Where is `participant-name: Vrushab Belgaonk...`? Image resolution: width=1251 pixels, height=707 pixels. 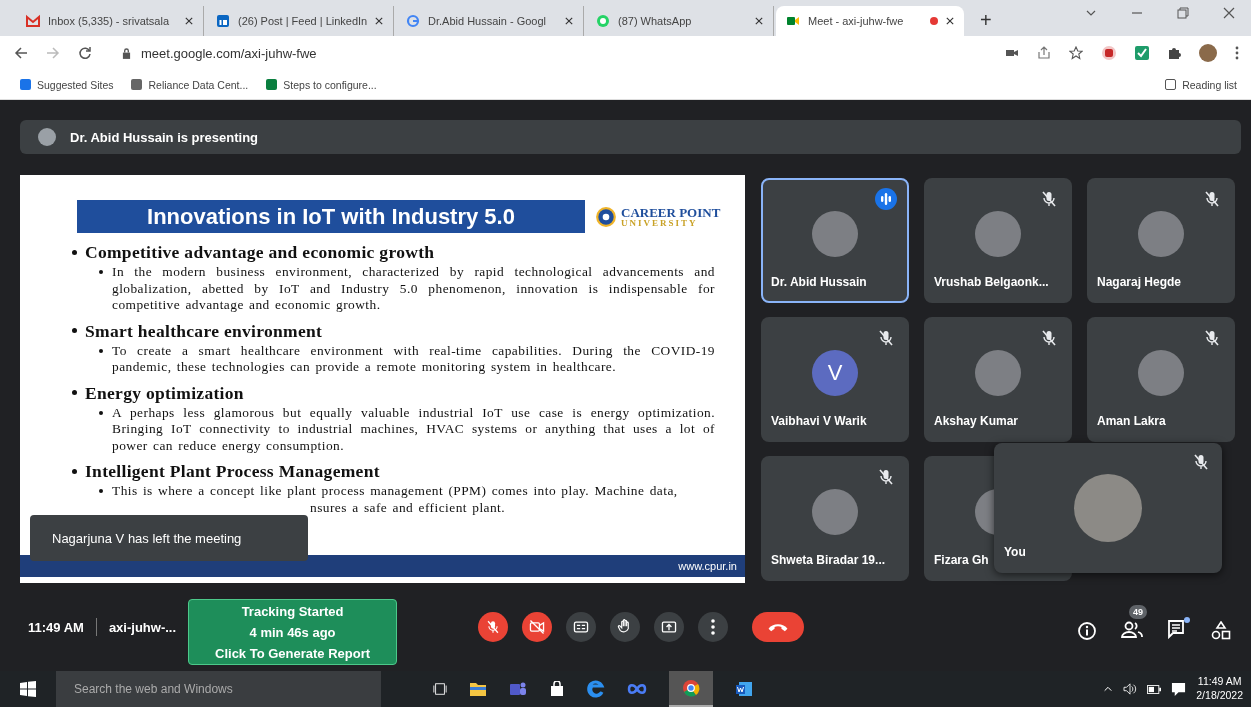 participant-name: Vrushab Belgaonk... is located at coordinates (991, 282).